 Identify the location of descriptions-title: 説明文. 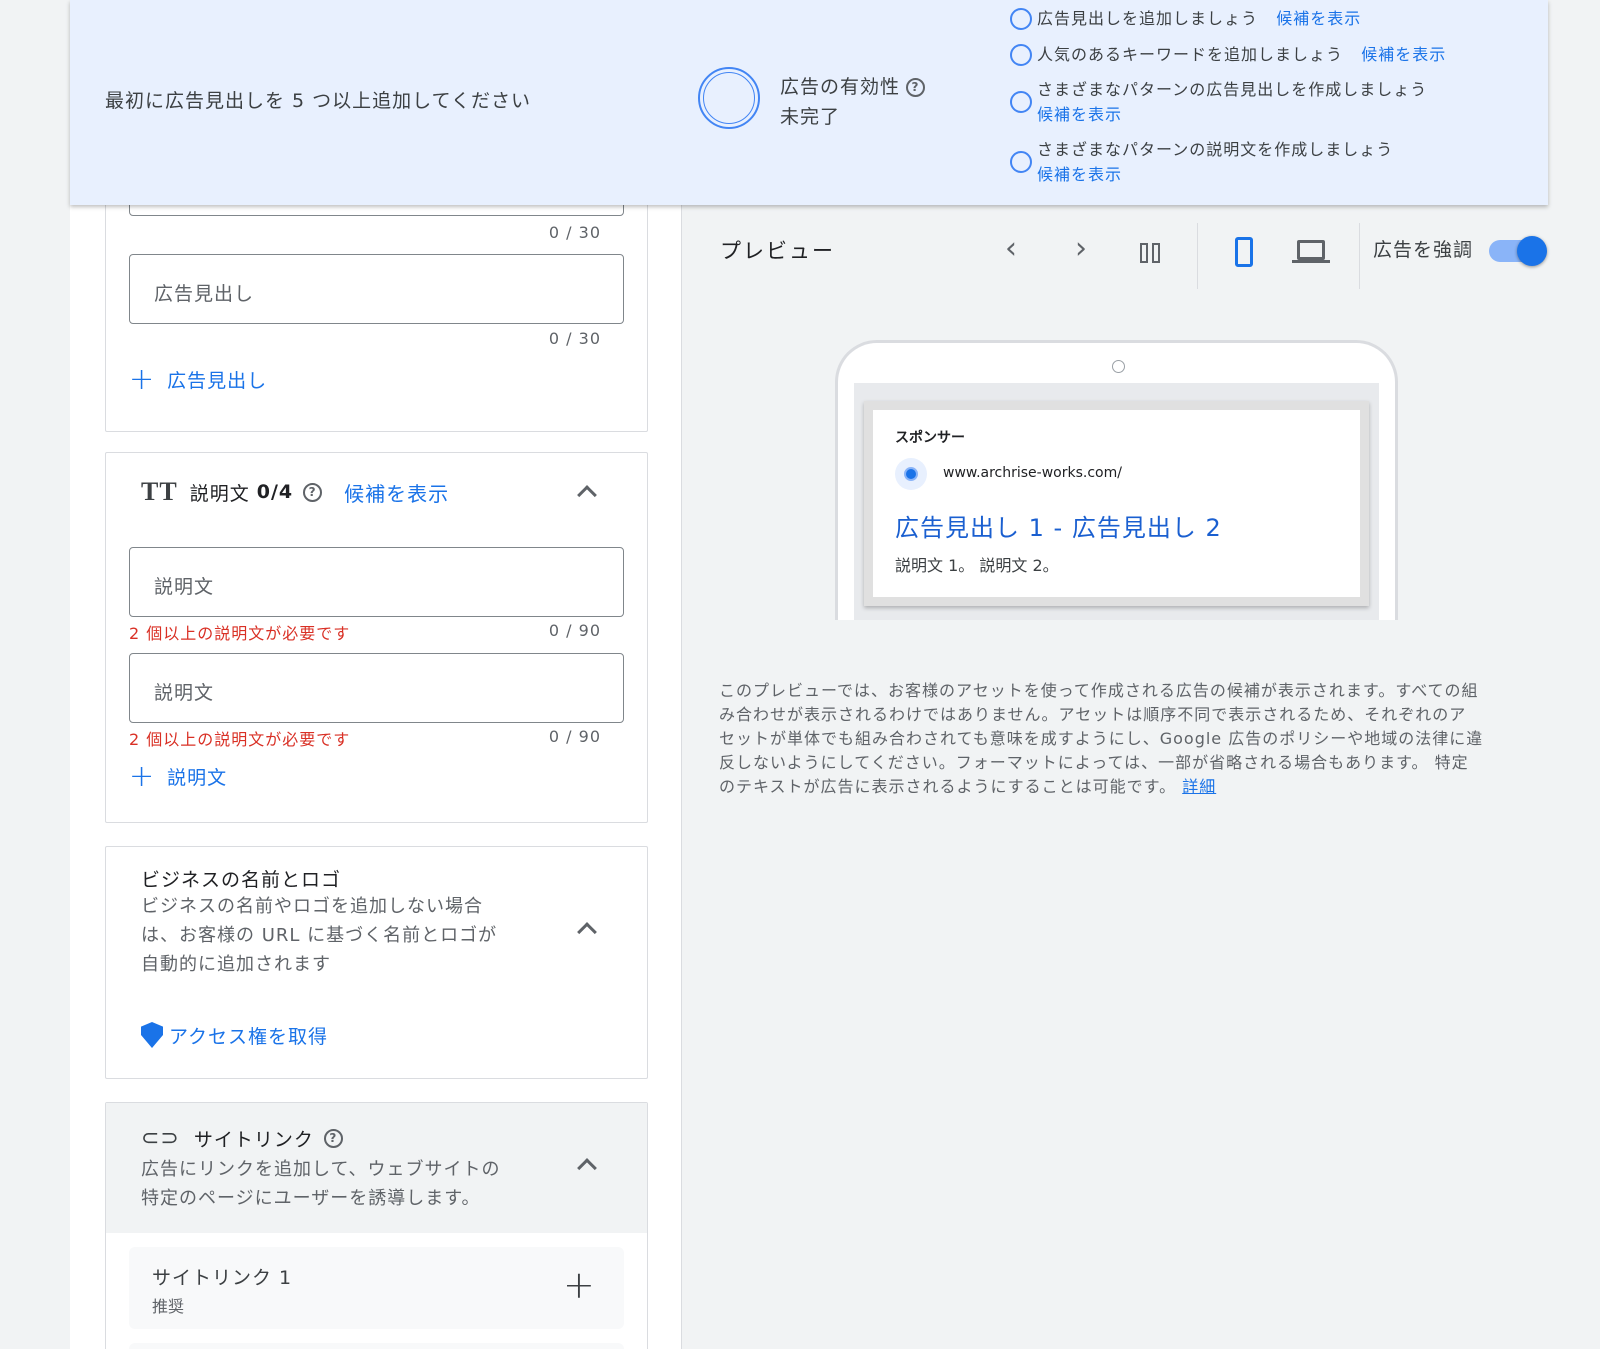
(219, 493).